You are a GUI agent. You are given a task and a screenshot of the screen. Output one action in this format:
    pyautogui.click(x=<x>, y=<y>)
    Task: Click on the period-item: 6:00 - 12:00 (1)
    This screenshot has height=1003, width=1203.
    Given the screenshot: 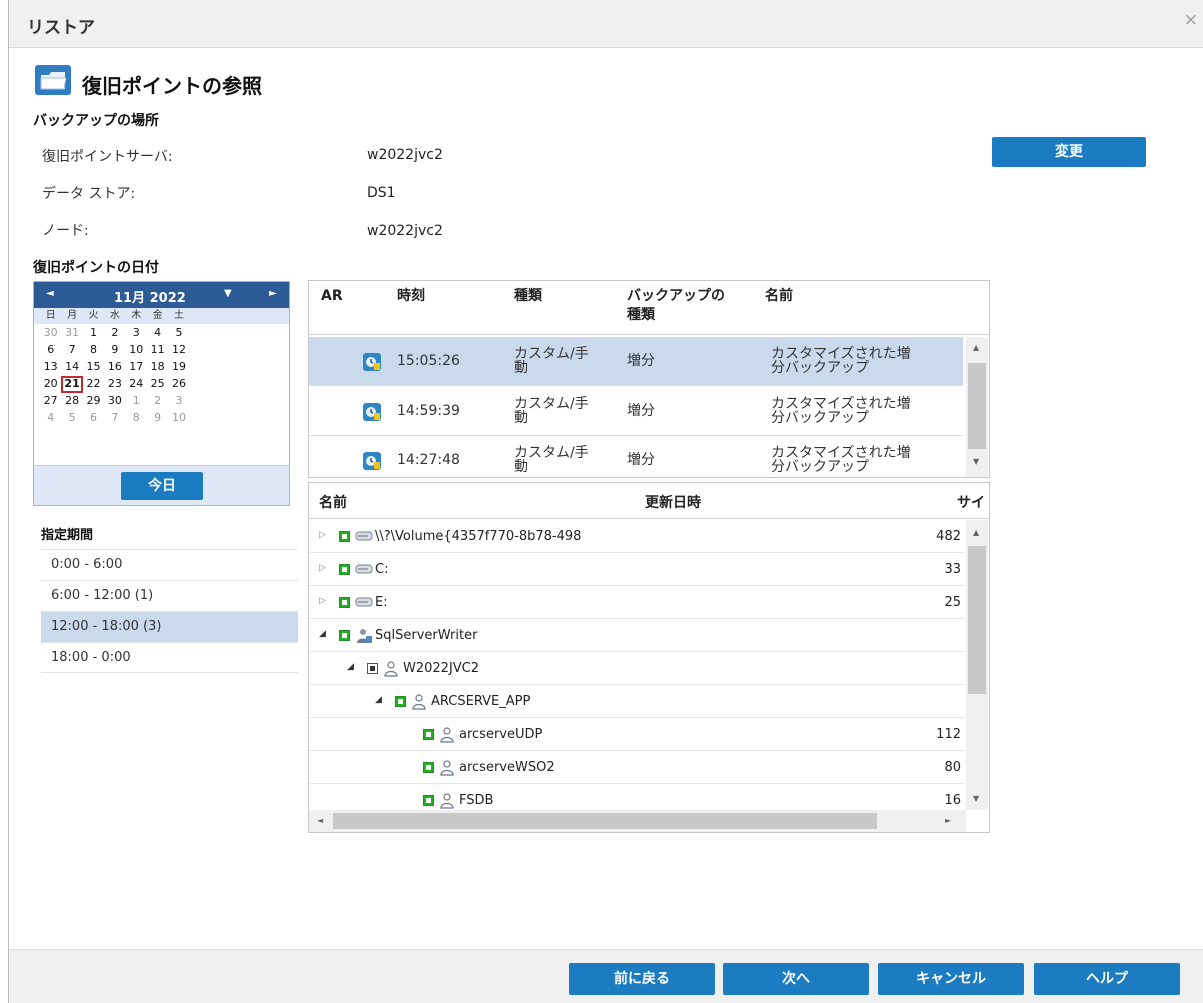 What is the action you would take?
    pyautogui.click(x=169, y=595)
    